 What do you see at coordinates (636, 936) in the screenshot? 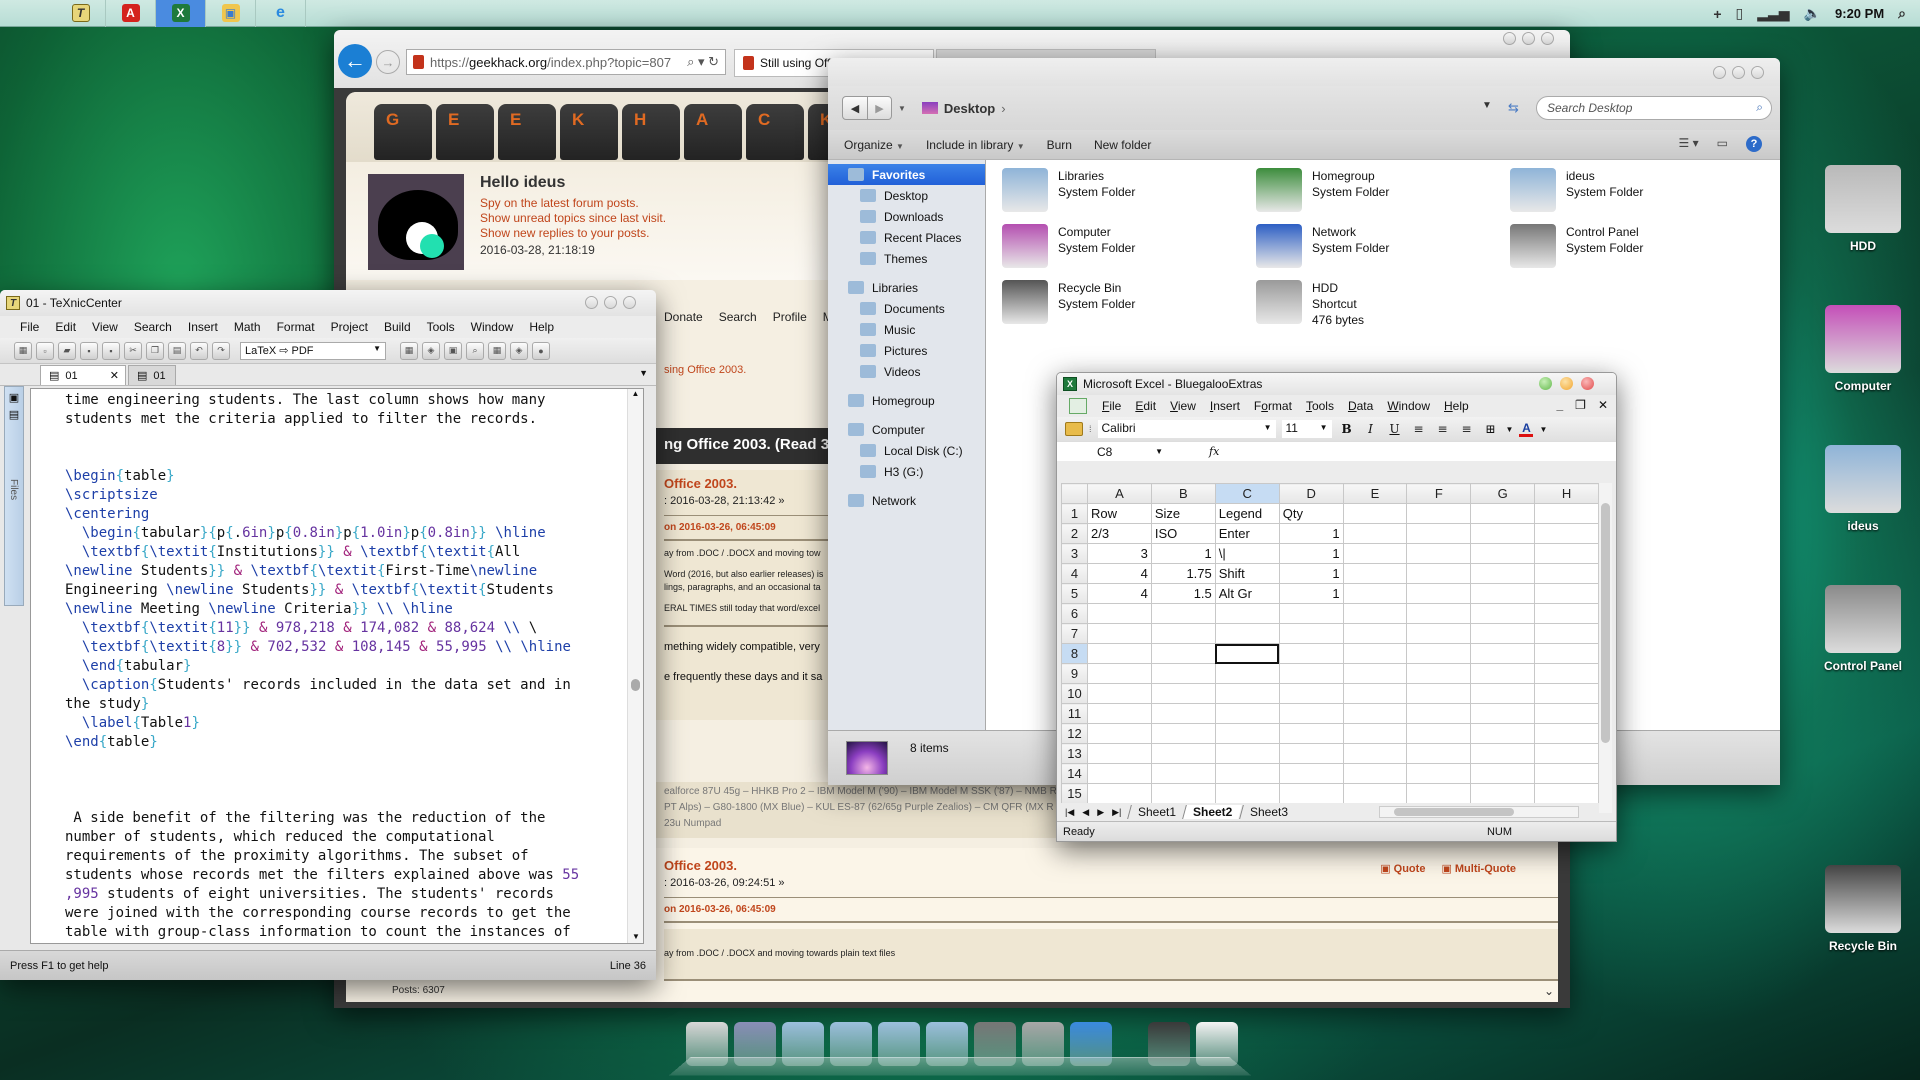
I see `scroll-down-arrow: ▼` at bounding box center [636, 936].